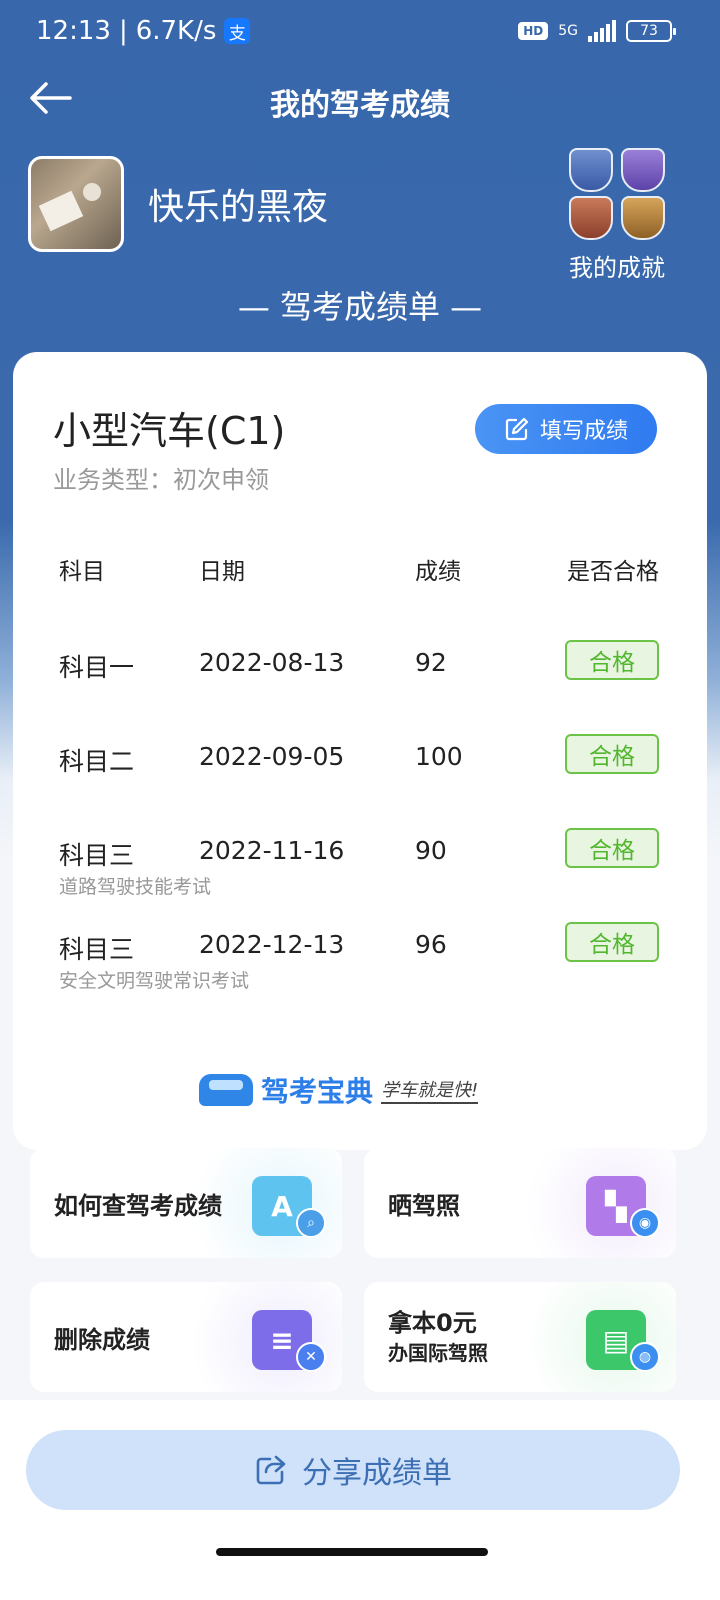  I want to click on network-speed: 6.7K/s, so click(176, 31).